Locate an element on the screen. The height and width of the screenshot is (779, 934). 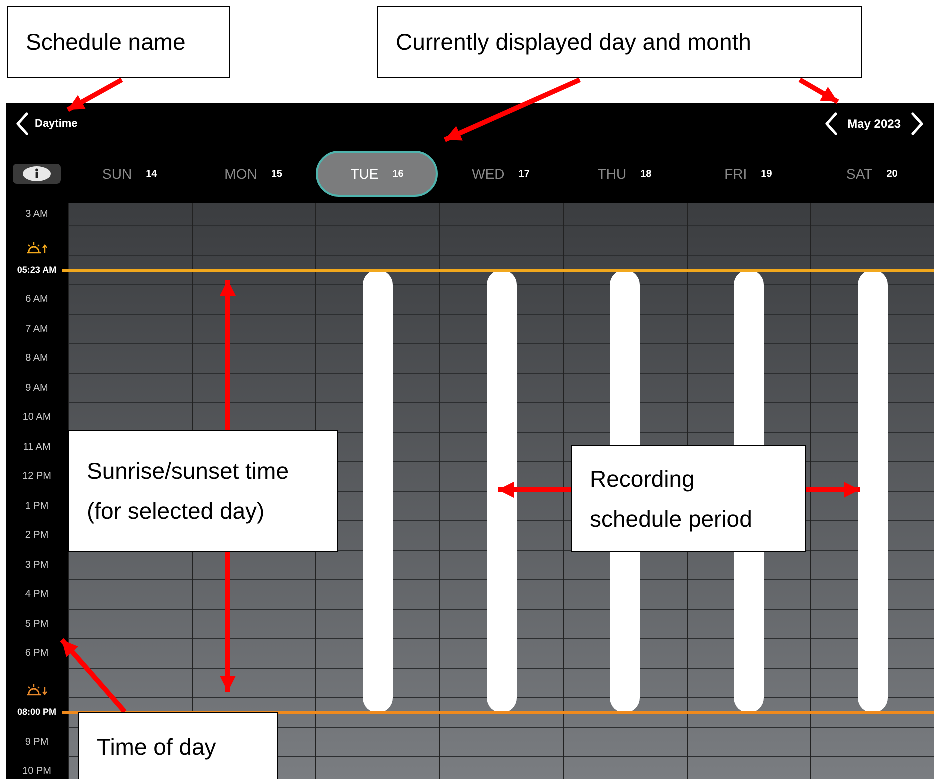
time-label: 7 AM is located at coordinates (37, 329).